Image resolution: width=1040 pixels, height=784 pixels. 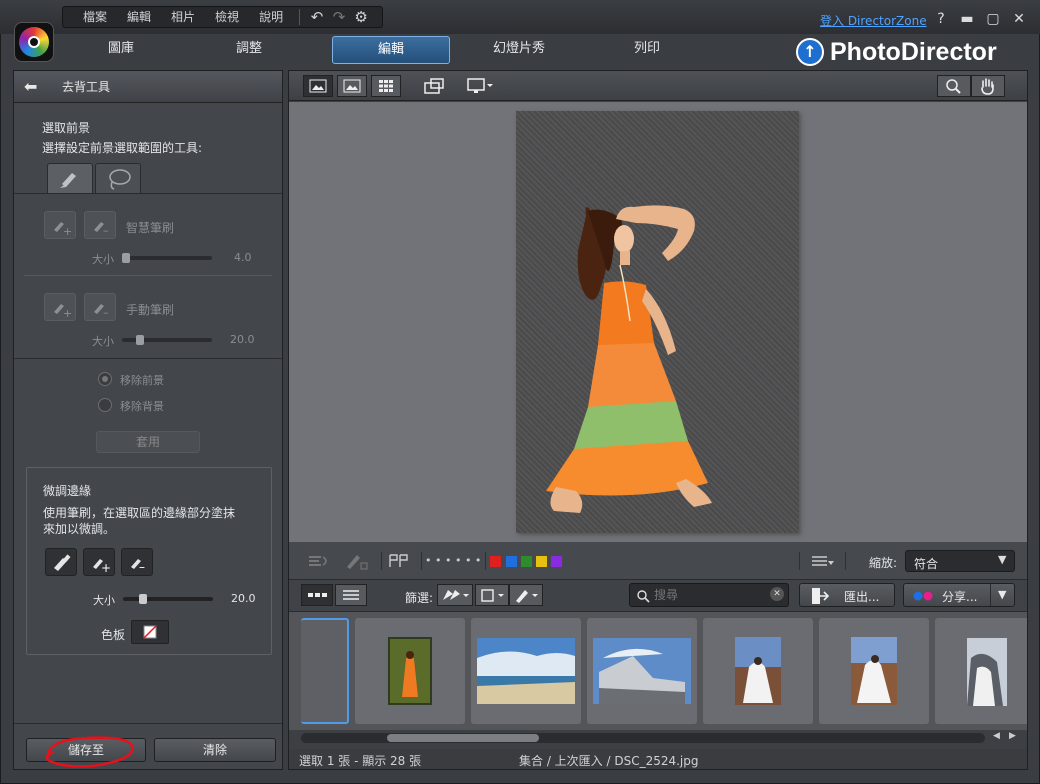 I want to click on zoom-tool-button, so click(x=954, y=86).